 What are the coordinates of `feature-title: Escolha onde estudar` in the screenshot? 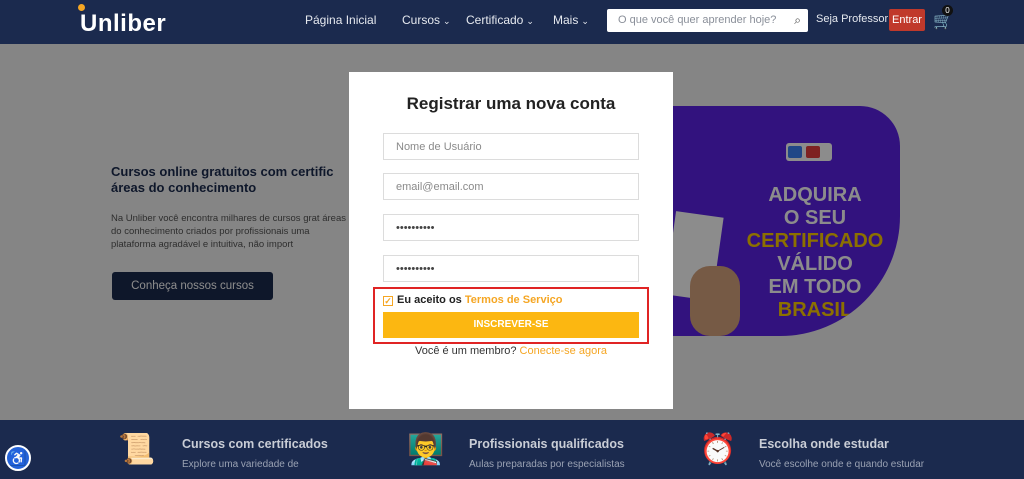 It's located at (824, 444).